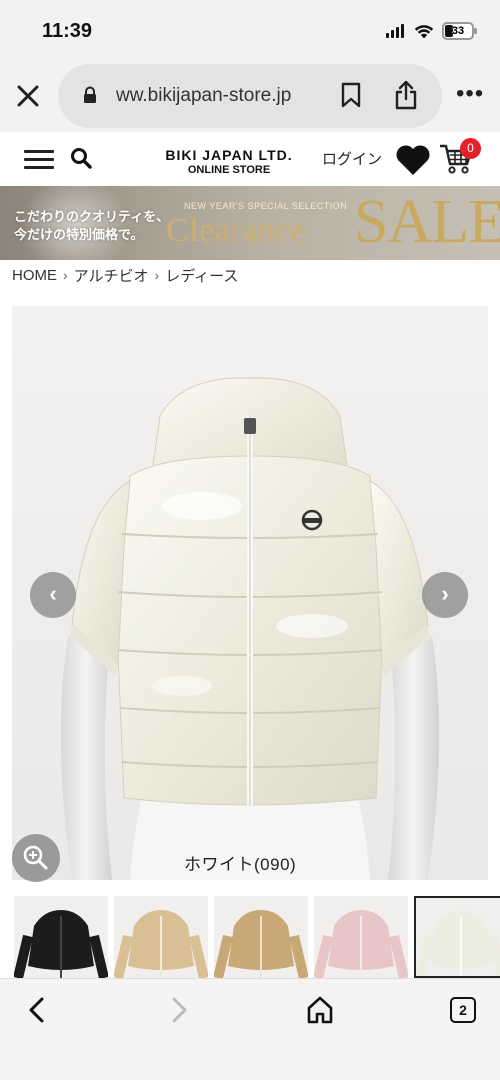 Image resolution: width=500 pixels, height=1080 pixels. What do you see at coordinates (236, 230) in the screenshot?
I see `banner-clearance: Clearance` at bounding box center [236, 230].